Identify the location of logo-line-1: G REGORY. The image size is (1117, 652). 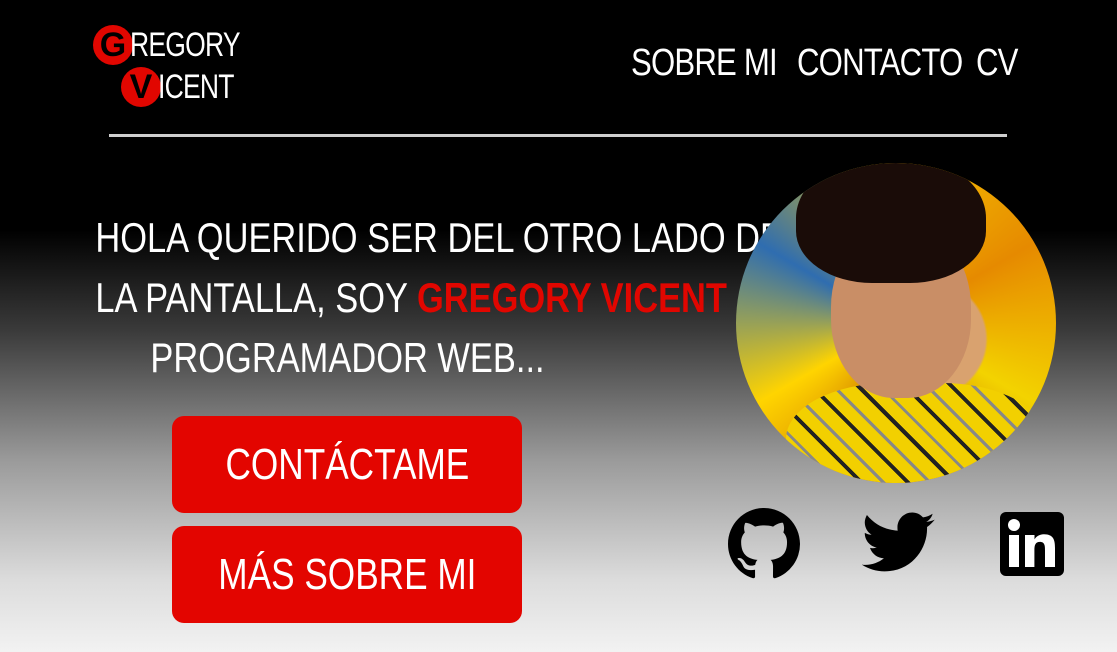
(182, 45).